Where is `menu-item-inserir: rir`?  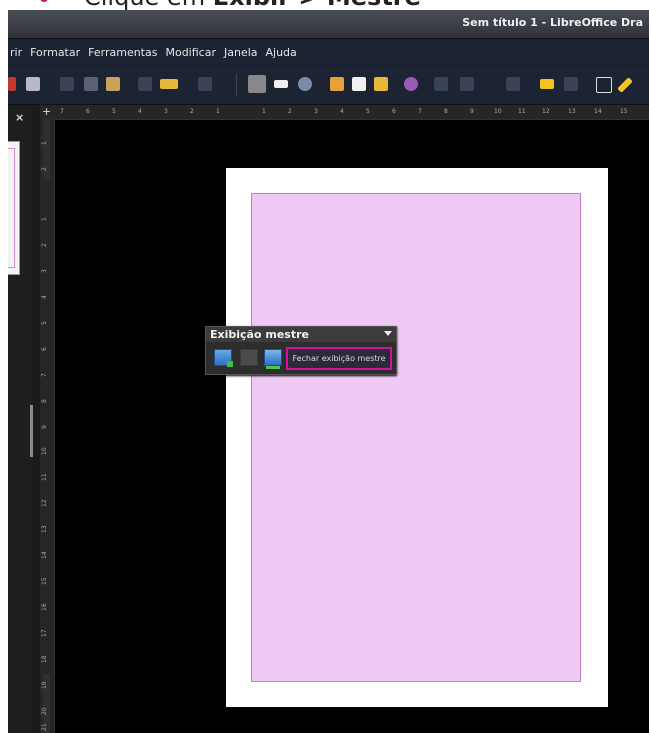
menu-item-inserir: rir is located at coordinates (17, 52).